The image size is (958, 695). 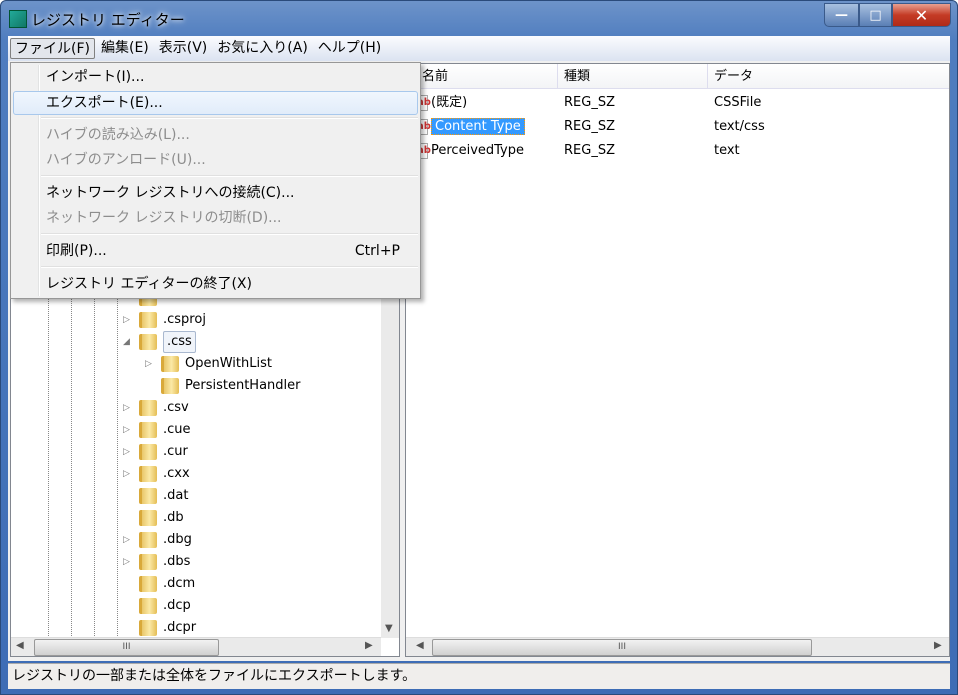 I want to click on value-data: text, so click(x=727, y=150).